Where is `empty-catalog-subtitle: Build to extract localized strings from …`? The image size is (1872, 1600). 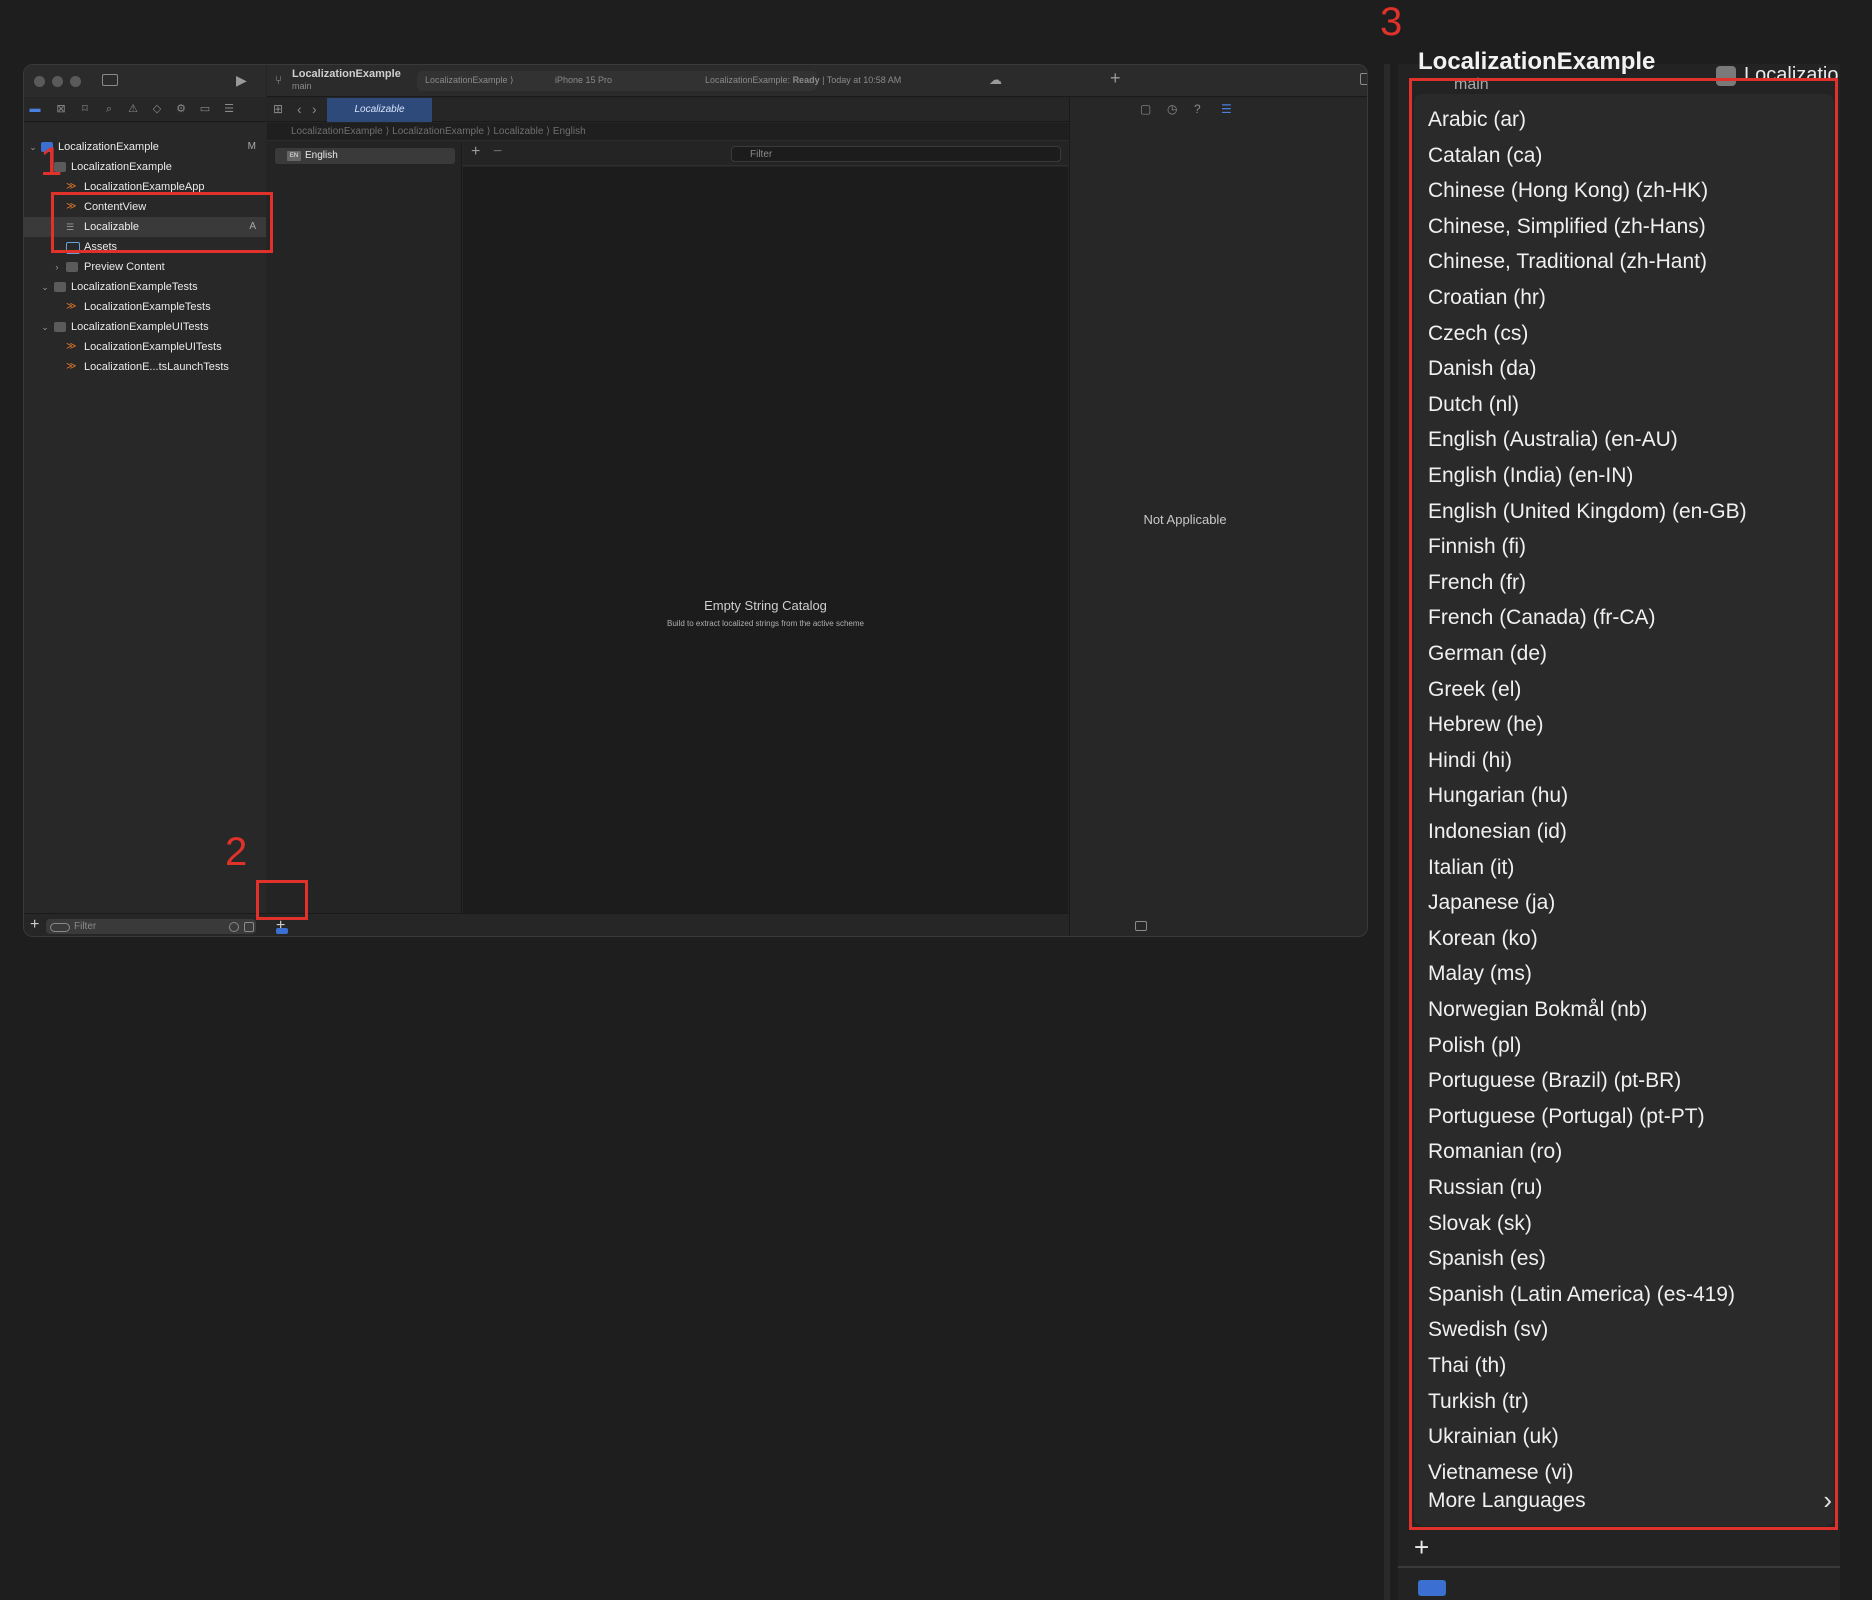
empty-catalog-subtitle: Build to extract localized strings from … is located at coordinates (765, 623).